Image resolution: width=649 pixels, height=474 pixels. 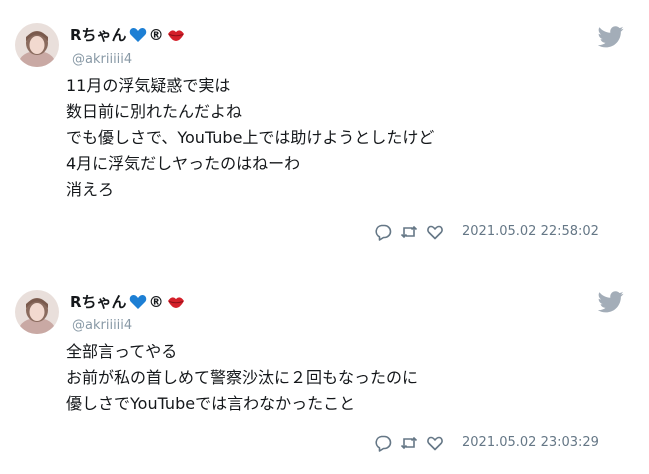 I want to click on tweet-text-line: 消えろ, so click(x=90, y=189).